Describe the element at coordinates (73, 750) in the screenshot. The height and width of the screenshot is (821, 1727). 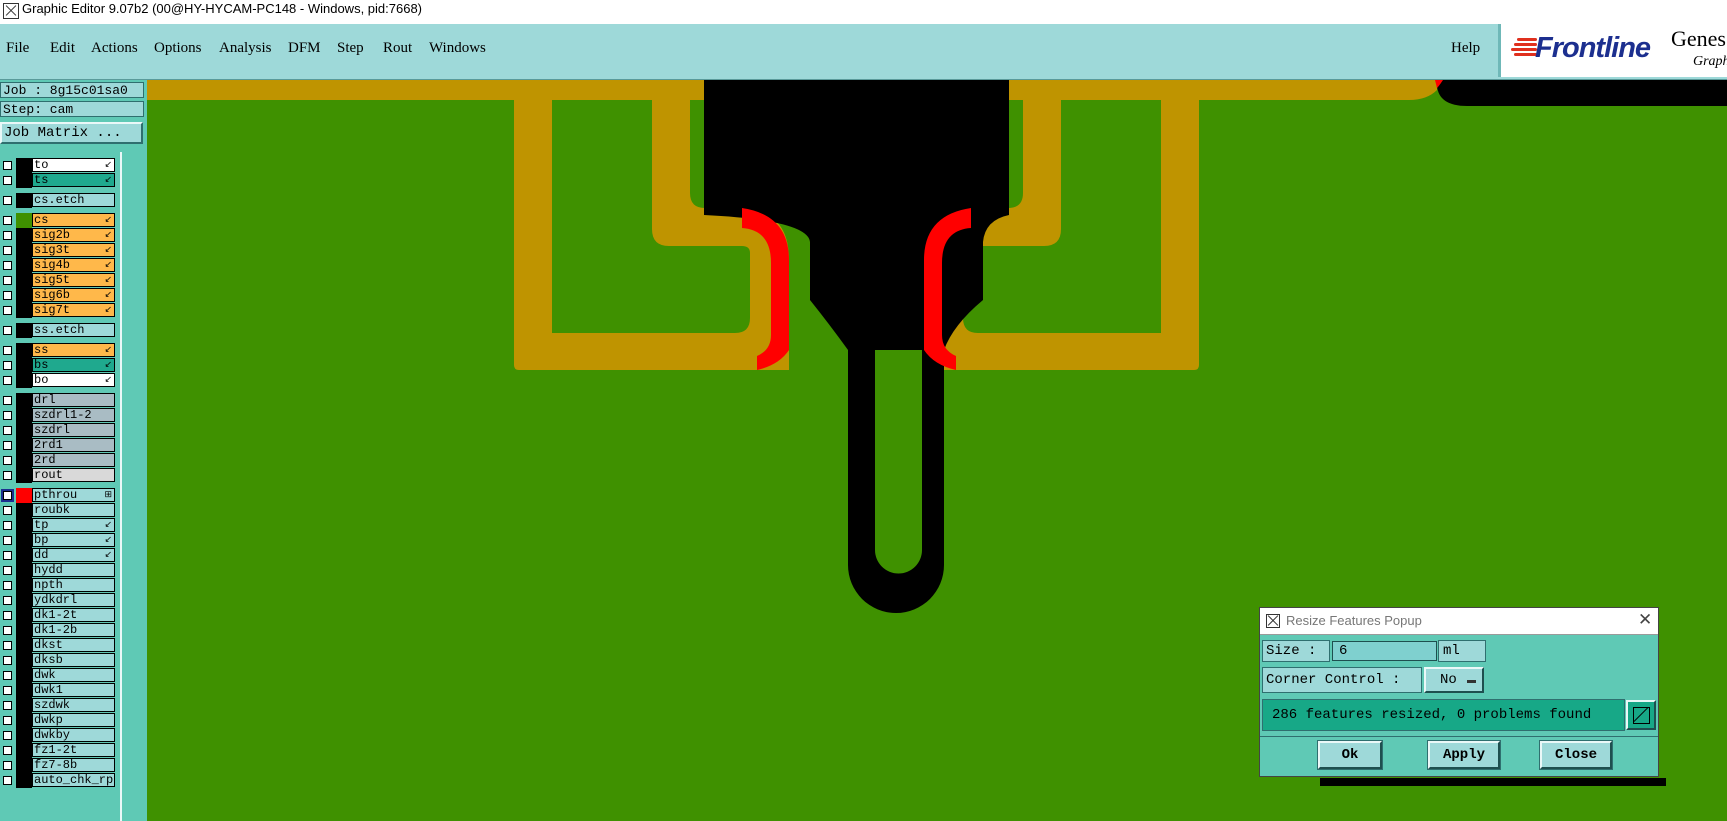
I see `layer-name: fz1-2t` at that location.